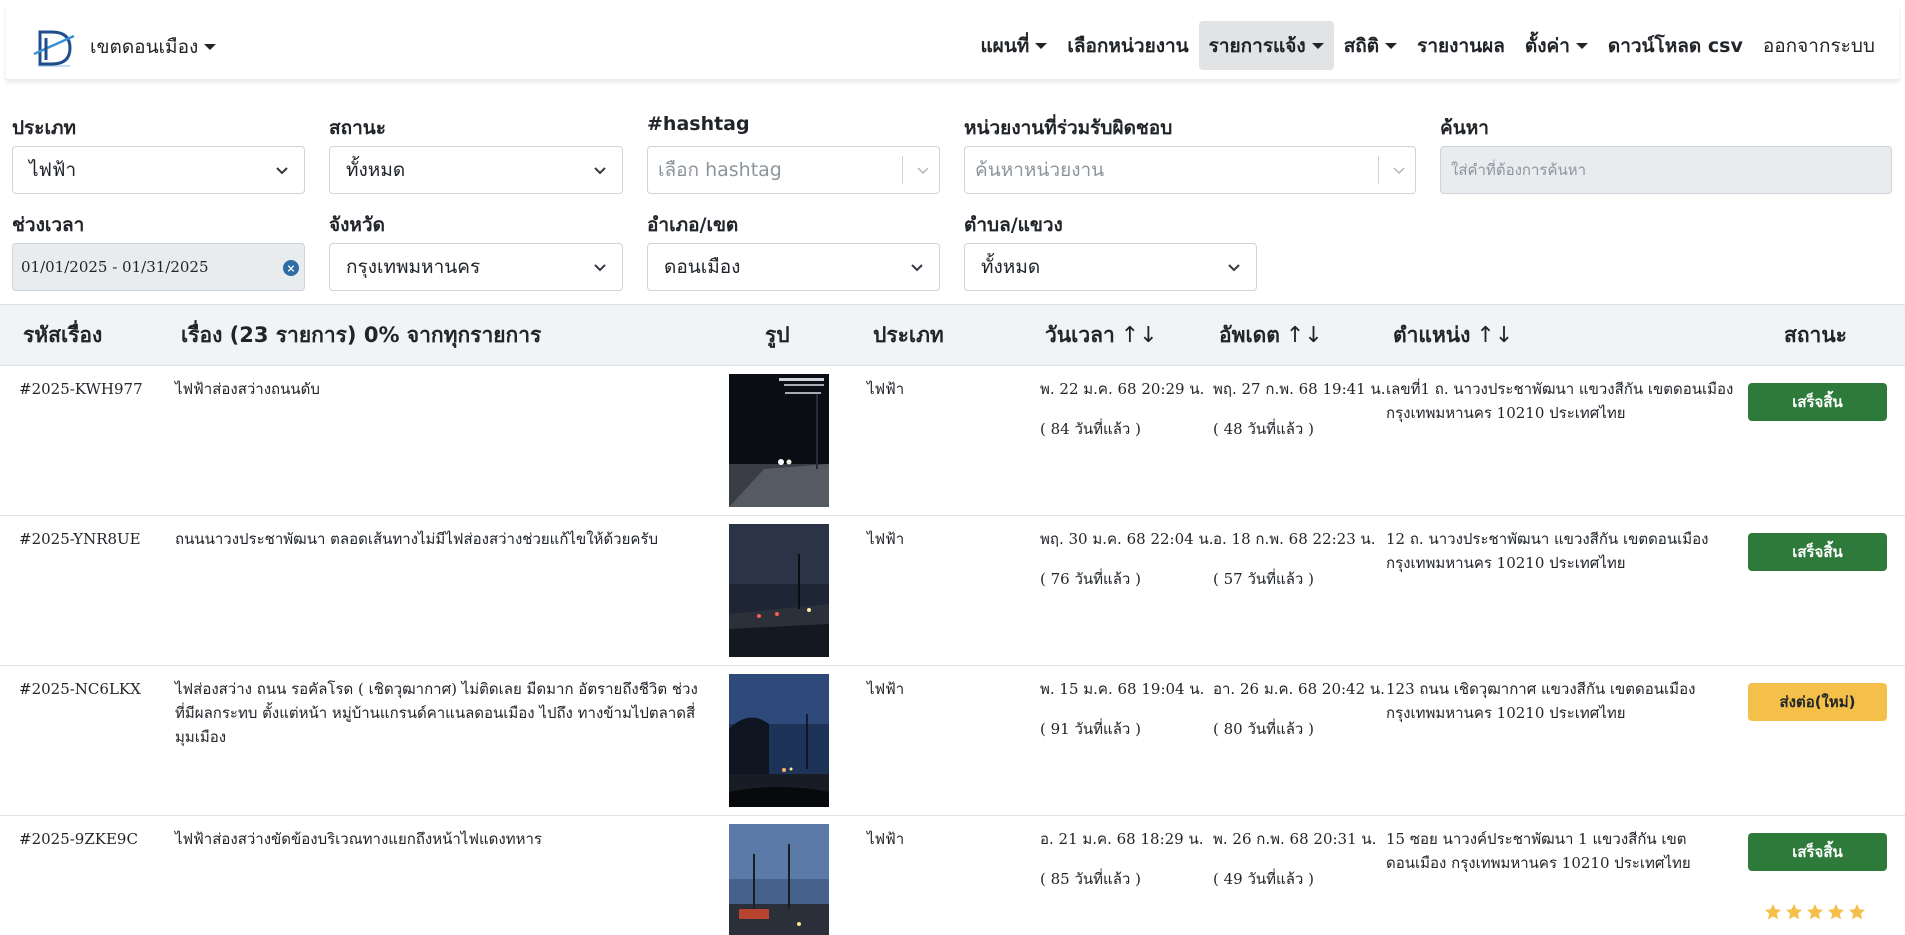 The width and height of the screenshot is (1905, 935). What do you see at coordinates (1263, 729) in the screenshot?
I see `report-updated-ago: ( 80 วันที่แล้ว )` at bounding box center [1263, 729].